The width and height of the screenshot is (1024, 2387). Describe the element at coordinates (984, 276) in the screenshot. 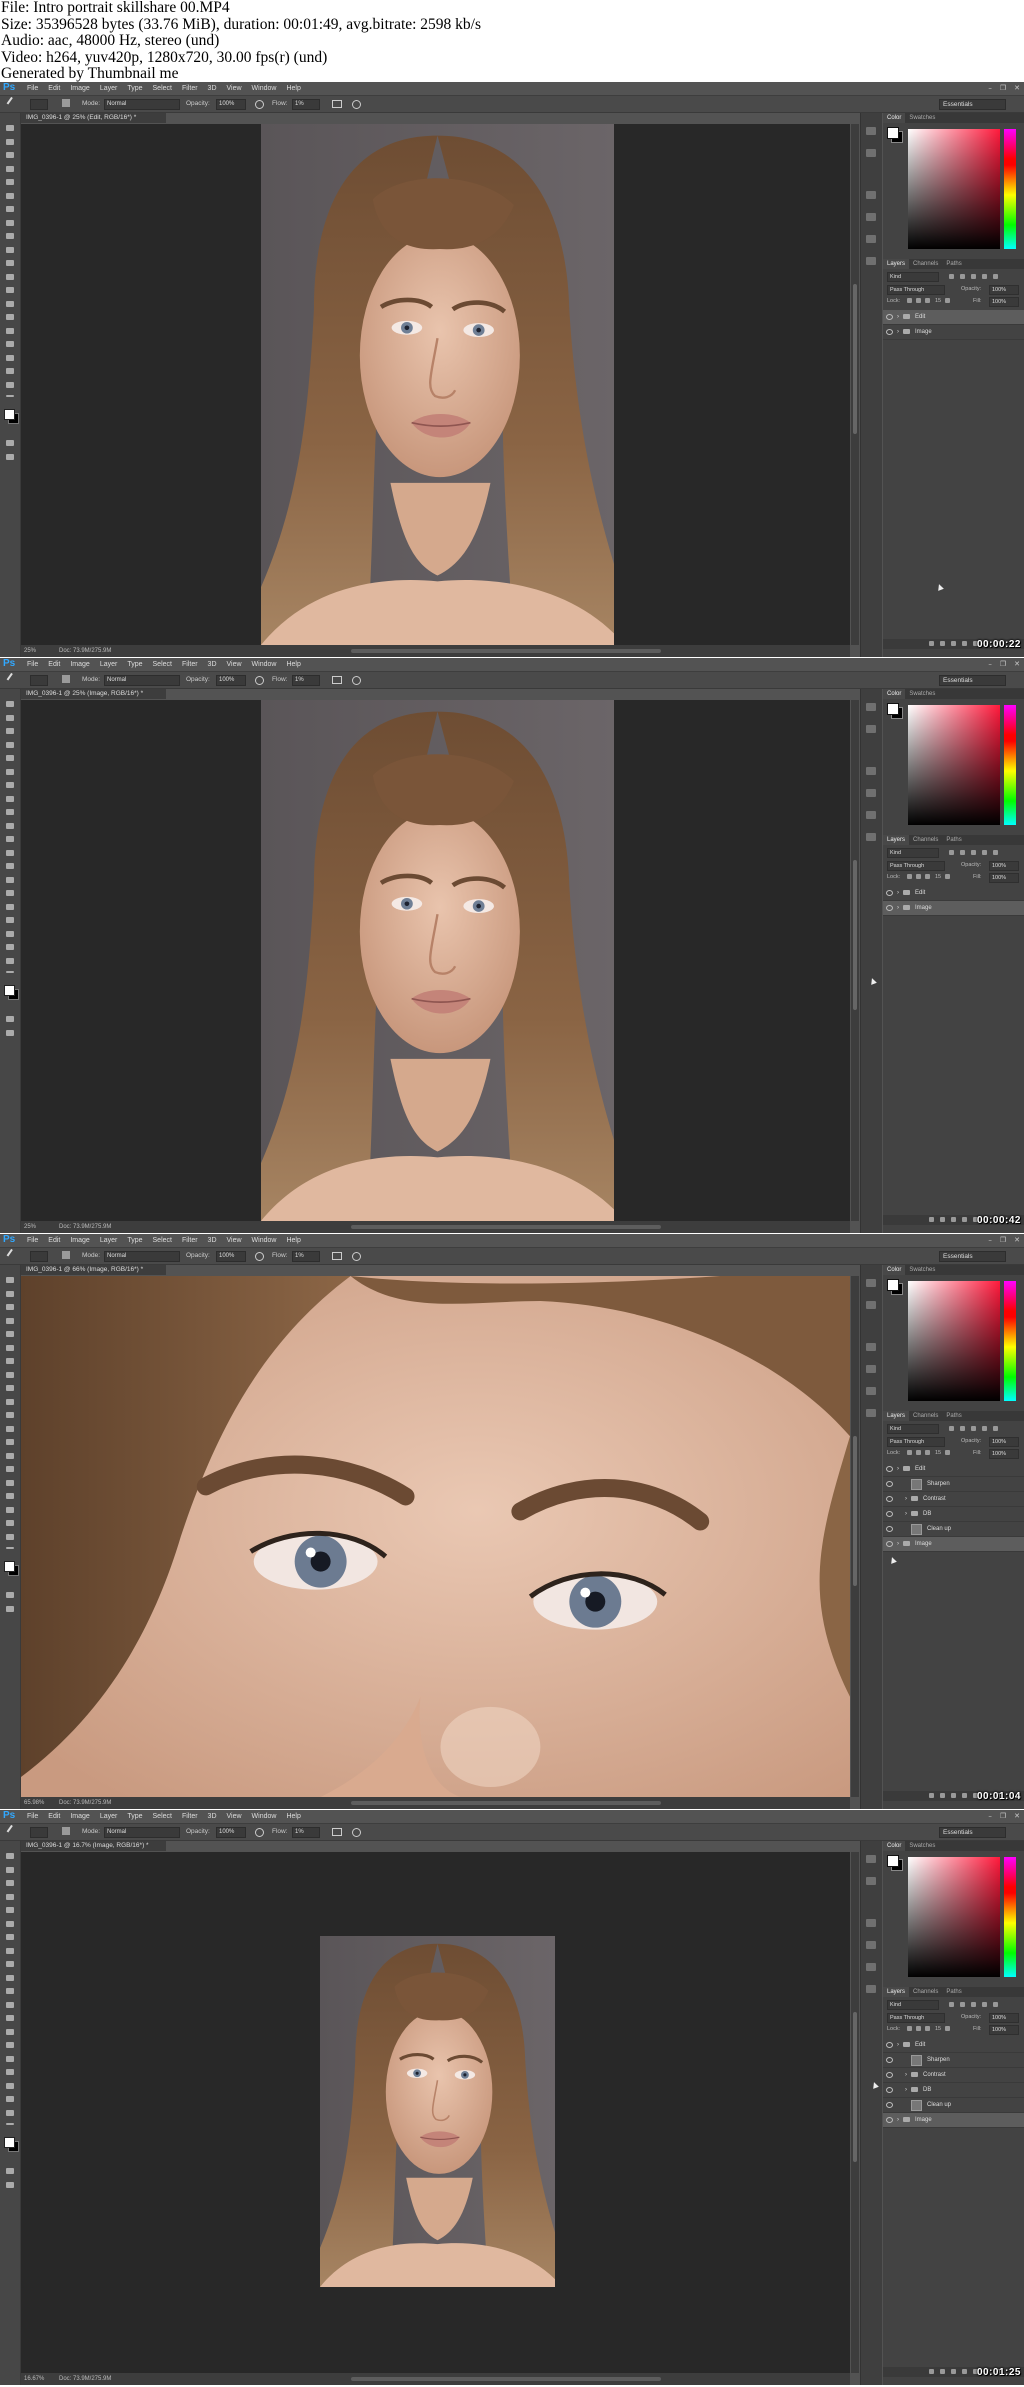

I see `filter-shape-icon` at that location.